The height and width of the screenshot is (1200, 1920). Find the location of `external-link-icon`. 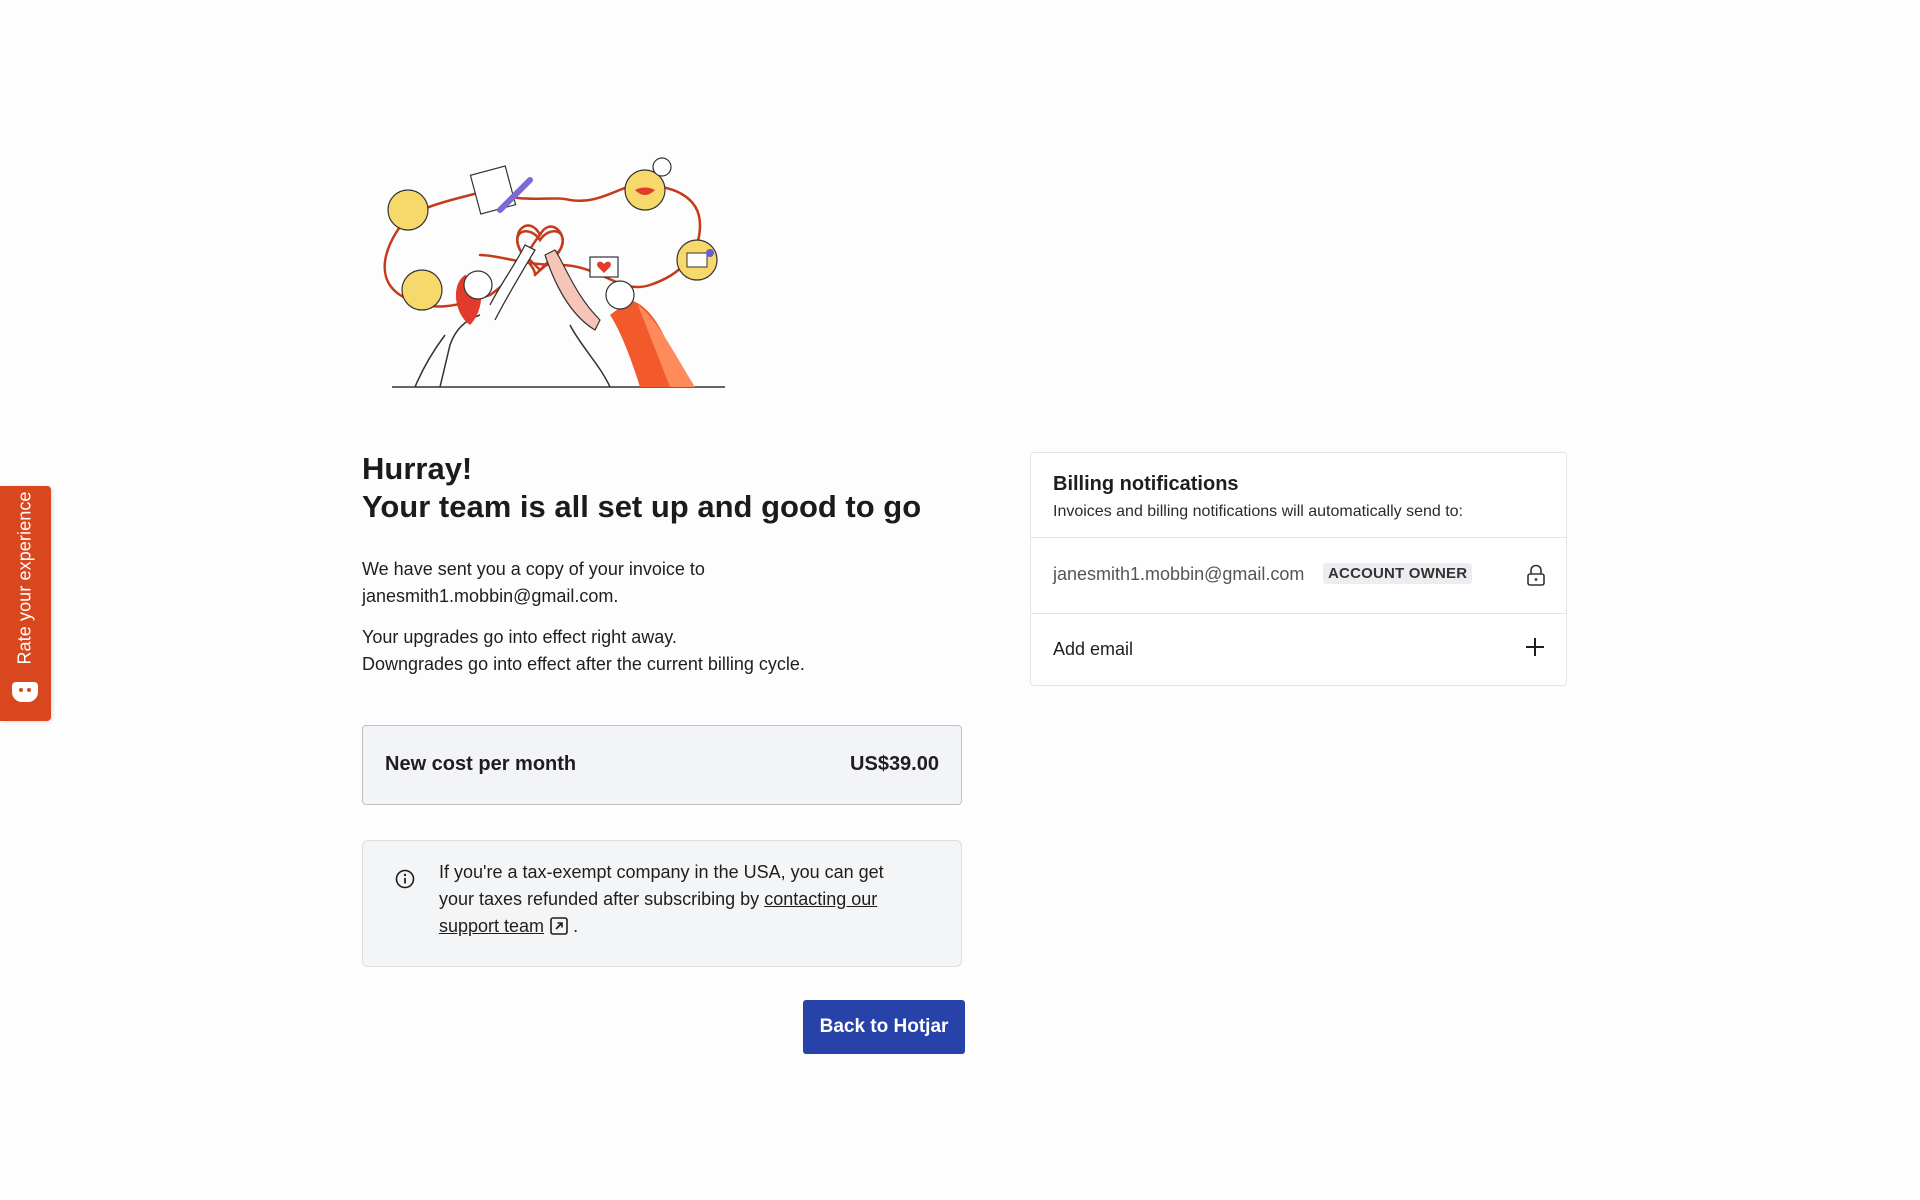

external-link-icon is located at coordinates (559, 926).